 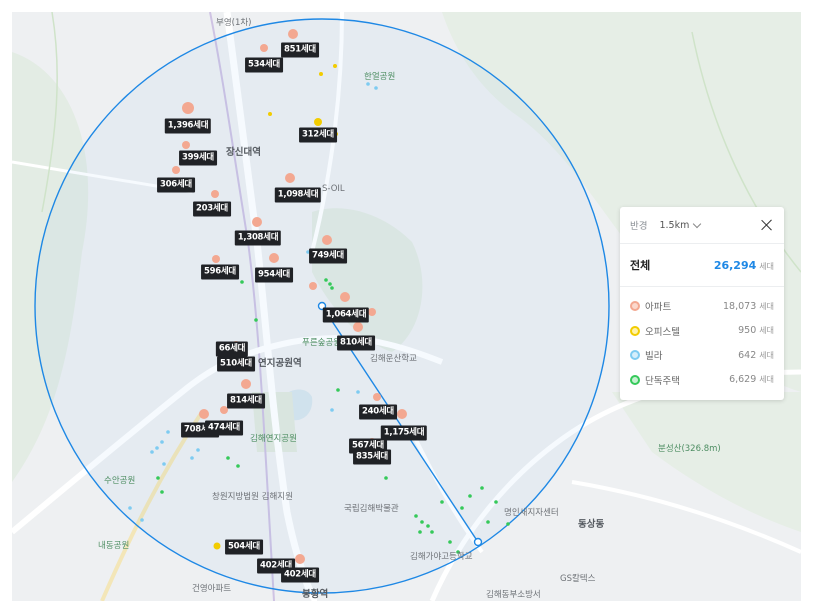 What do you see at coordinates (274, 275) in the screenshot?
I see `household-label: 954세대` at bounding box center [274, 275].